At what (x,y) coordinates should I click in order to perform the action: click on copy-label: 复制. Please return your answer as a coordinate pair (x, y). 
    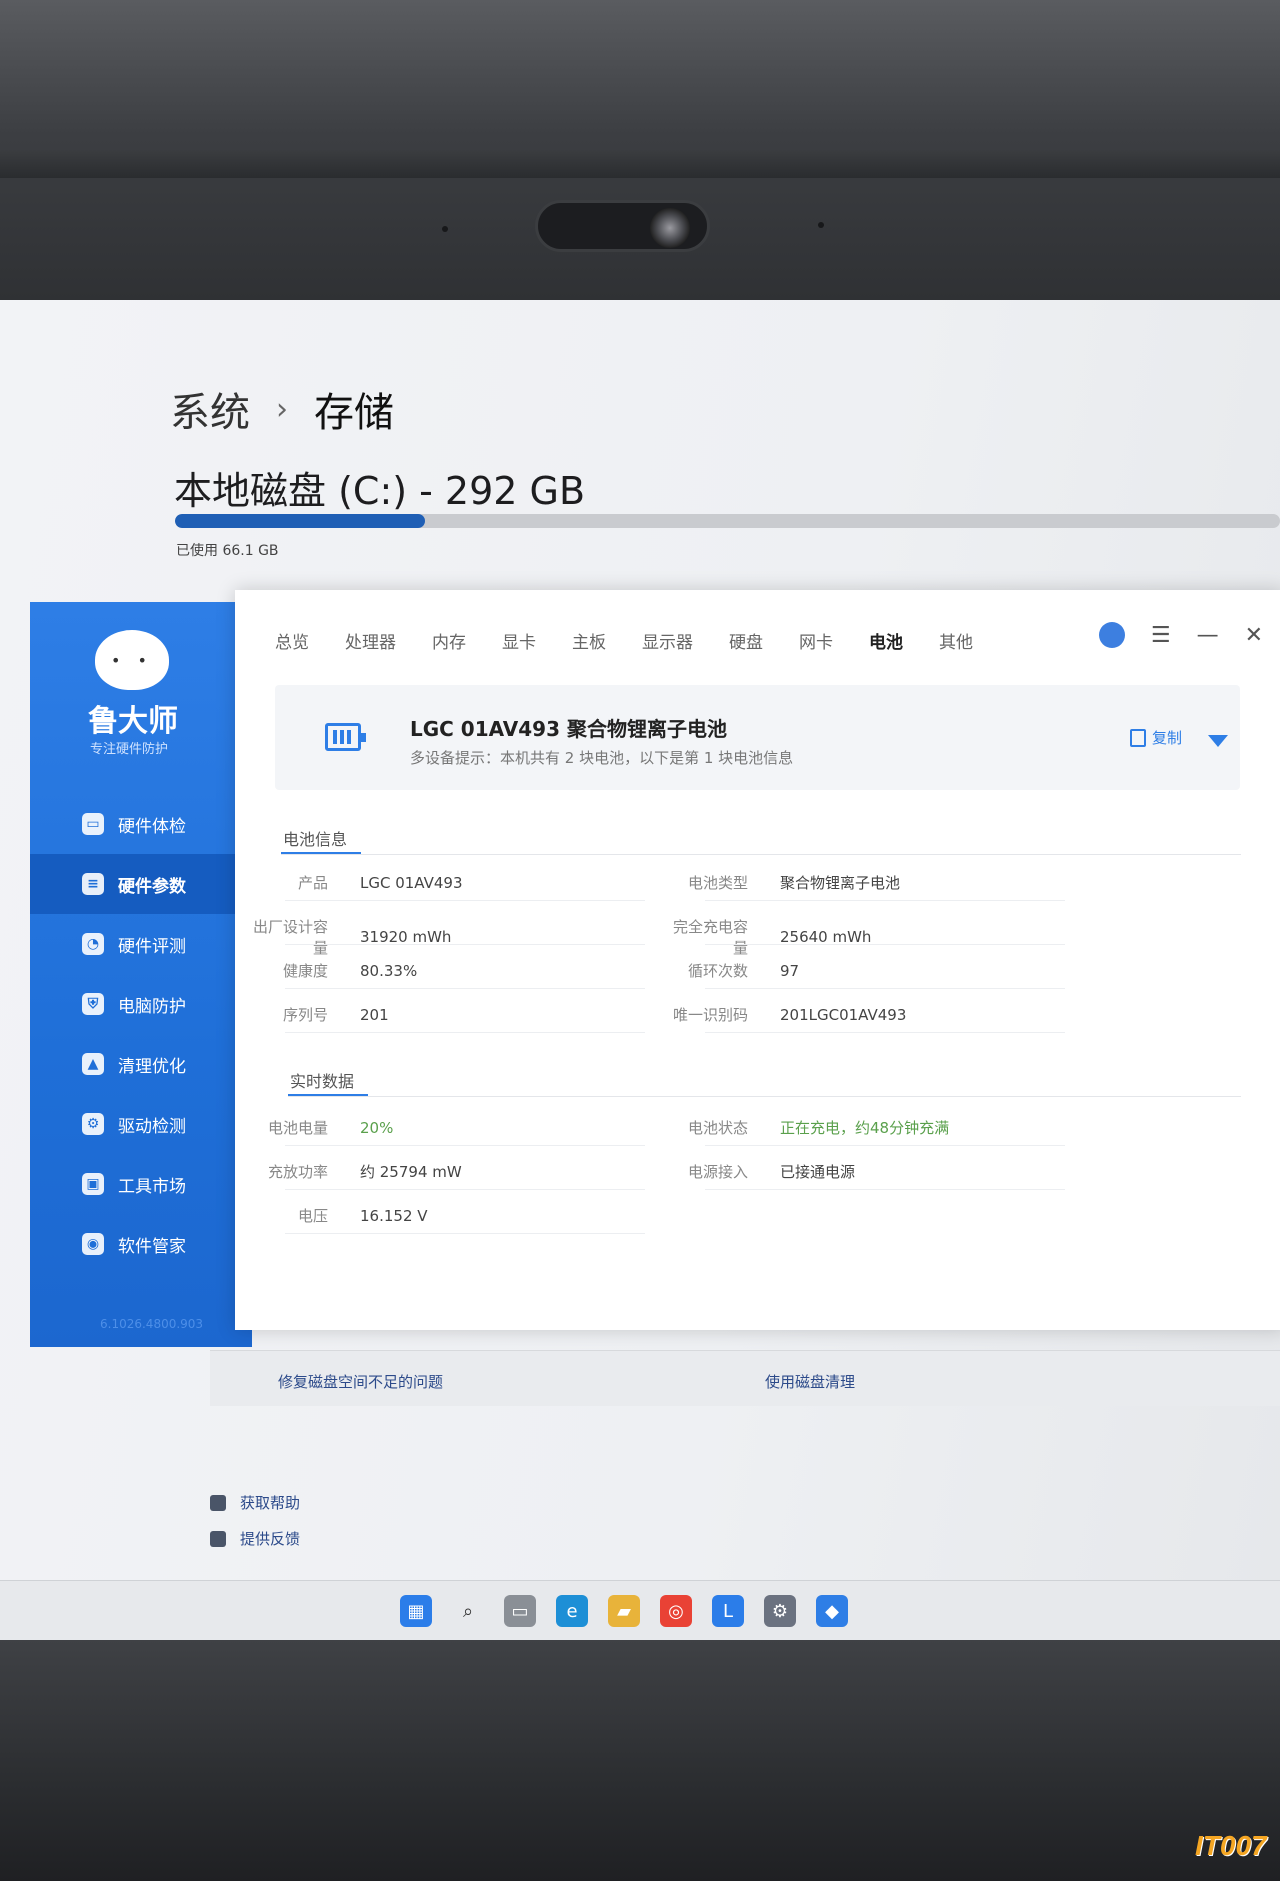
    Looking at the image, I should click on (1167, 738).